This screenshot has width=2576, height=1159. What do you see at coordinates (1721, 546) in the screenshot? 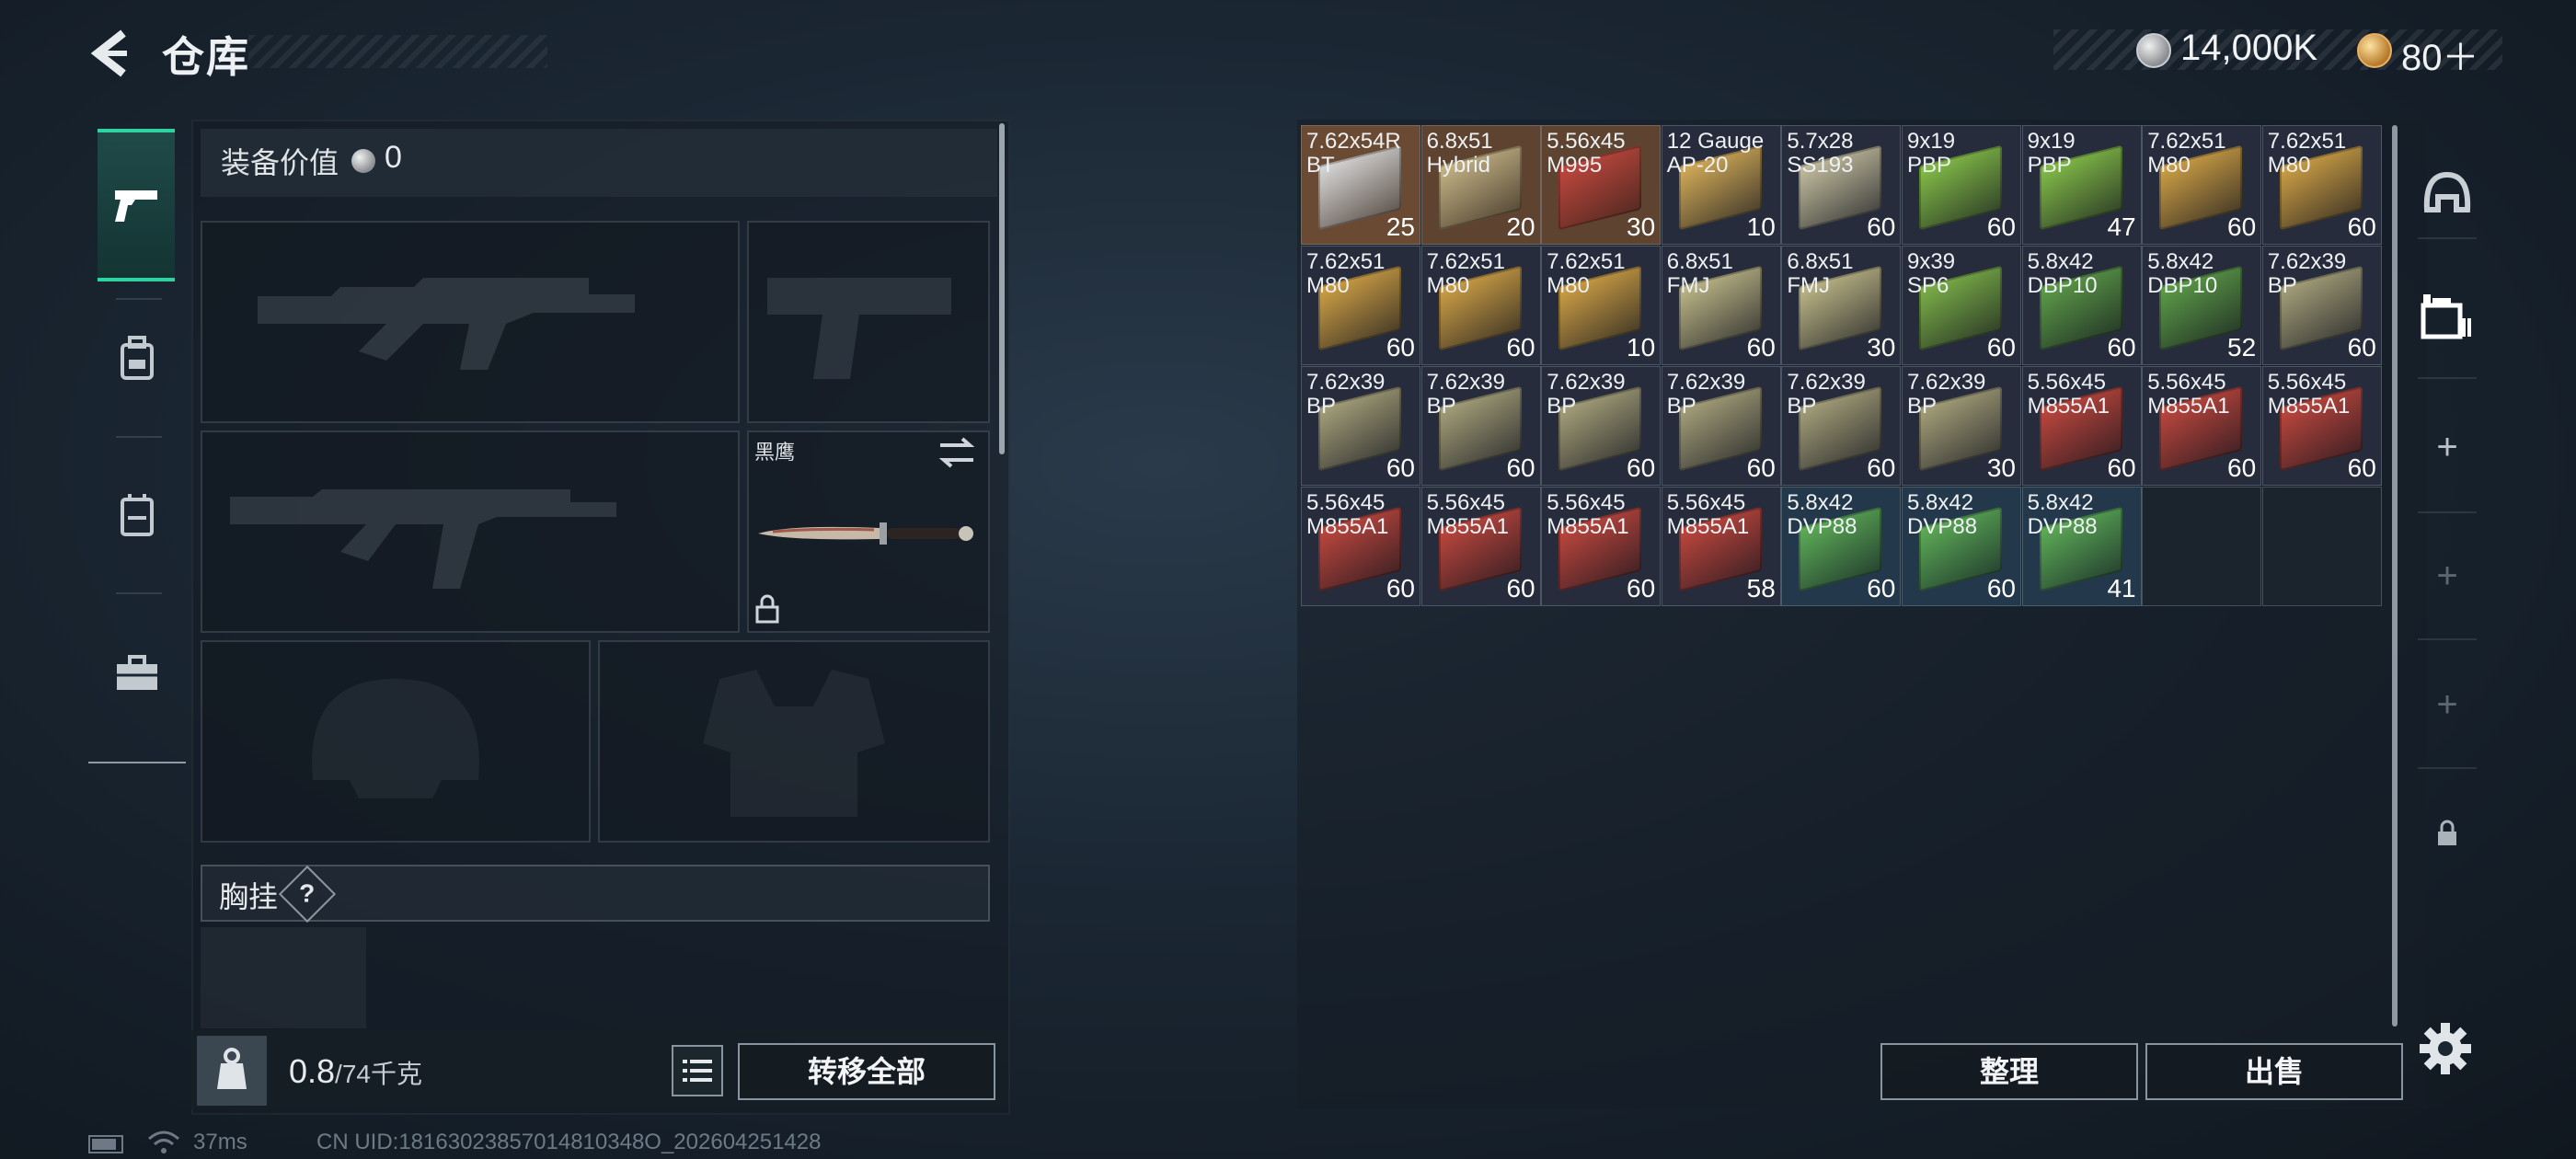
I see `ammo-item: 5.56x45 M855A1 58` at bounding box center [1721, 546].